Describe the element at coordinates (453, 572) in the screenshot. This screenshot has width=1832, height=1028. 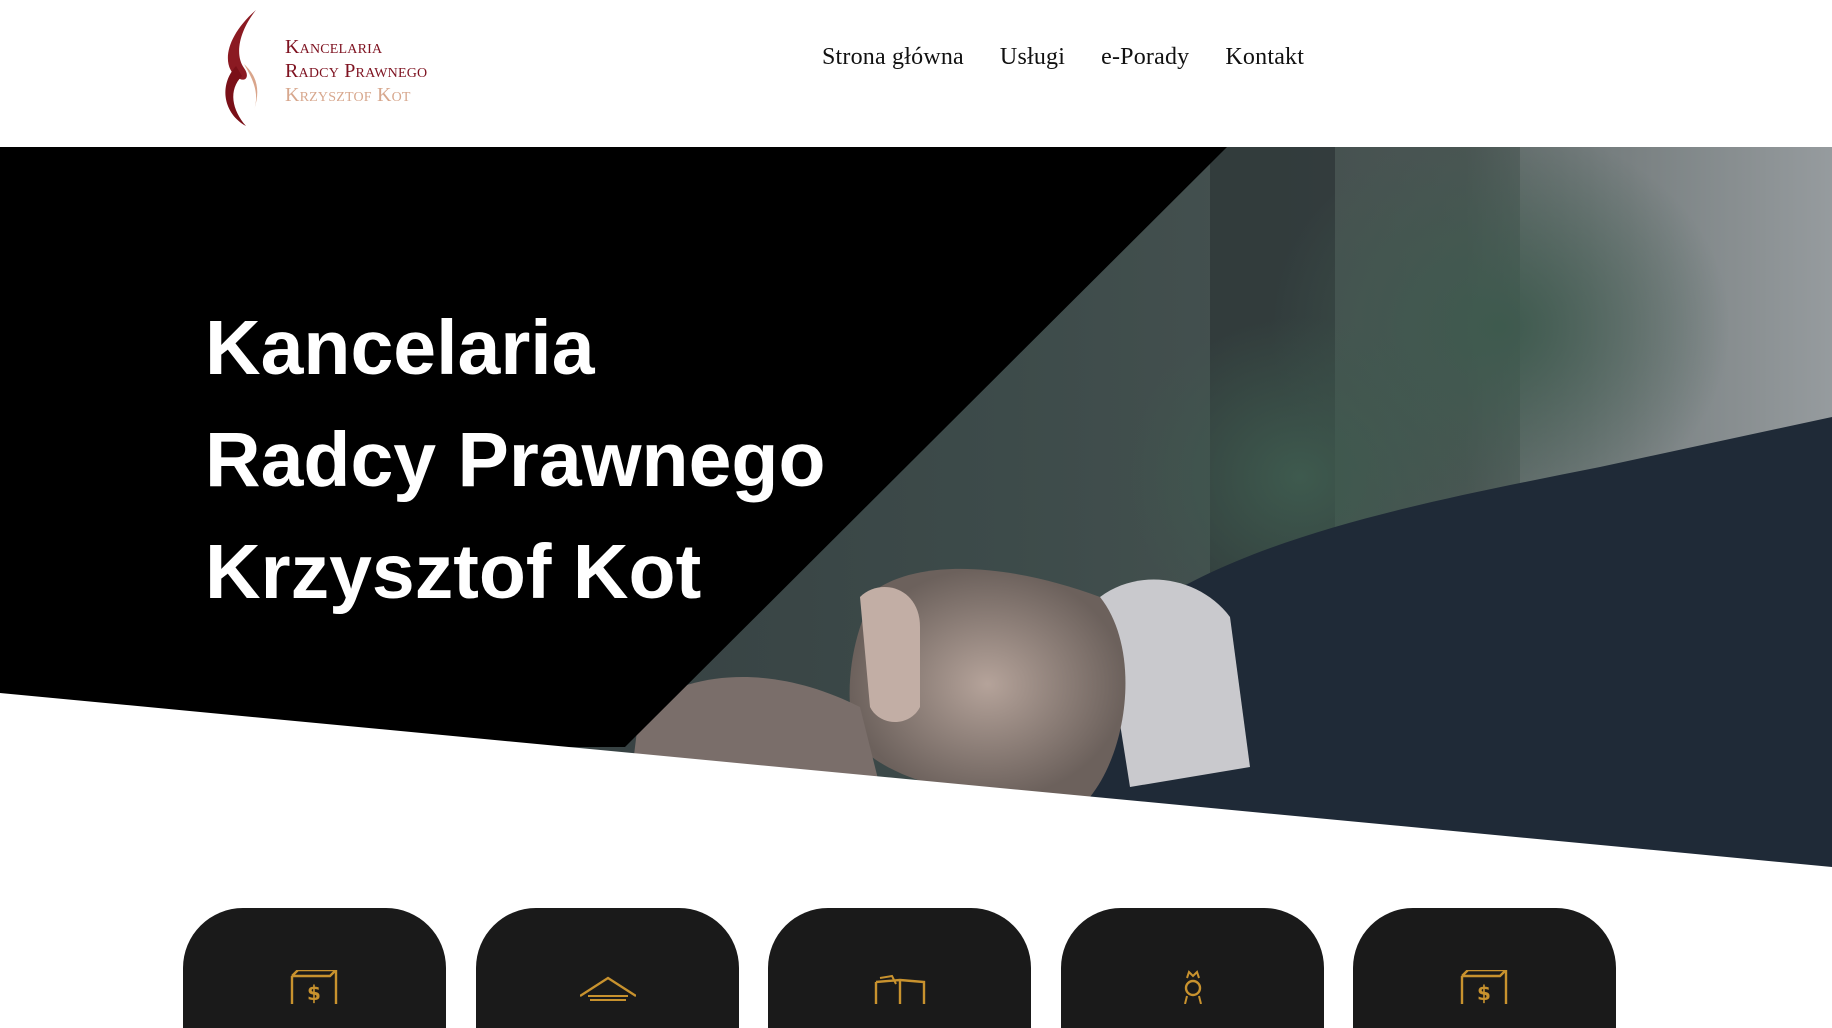
I see `hero-title-line-3: Krzysztof Kot` at that location.